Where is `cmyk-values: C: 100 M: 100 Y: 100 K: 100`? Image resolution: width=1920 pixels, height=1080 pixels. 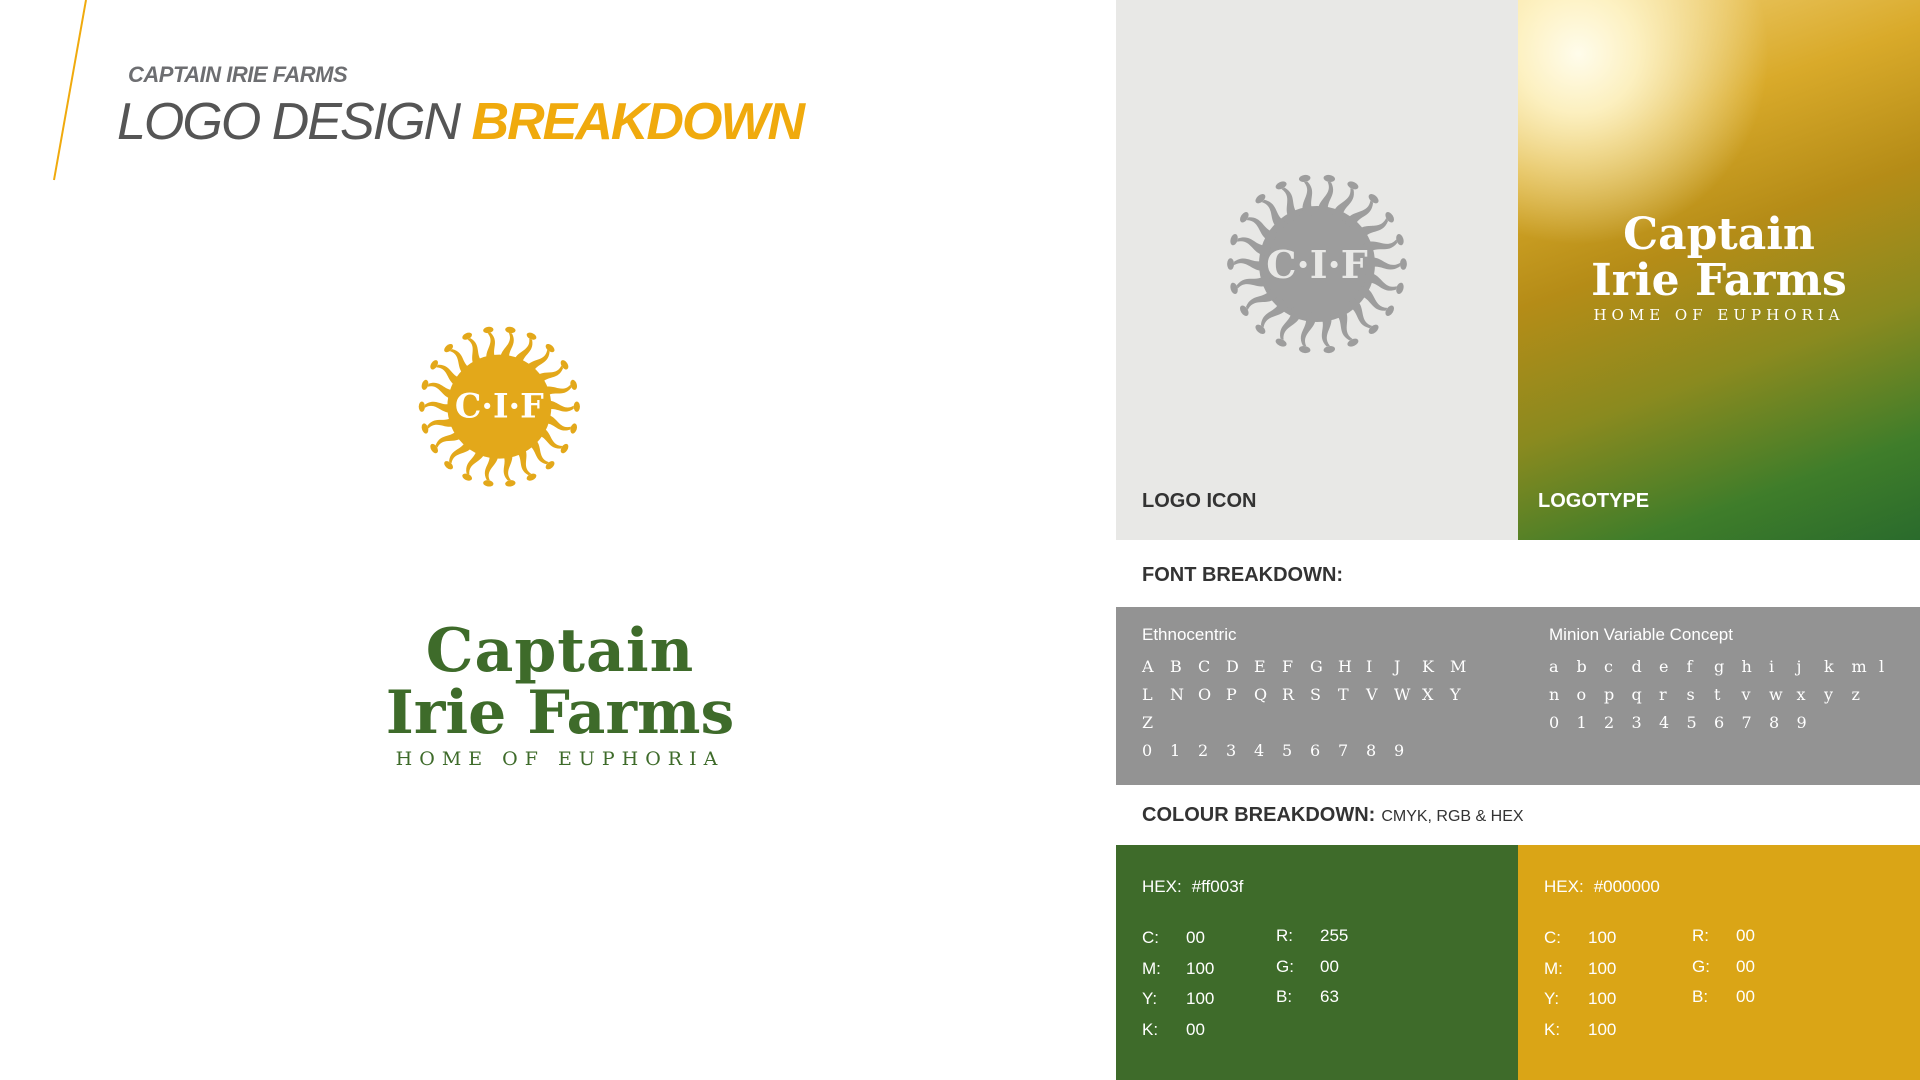
cmyk-values: C: 100 M: 100 Y: 100 K: 100 is located at coordinates (1580, 984).